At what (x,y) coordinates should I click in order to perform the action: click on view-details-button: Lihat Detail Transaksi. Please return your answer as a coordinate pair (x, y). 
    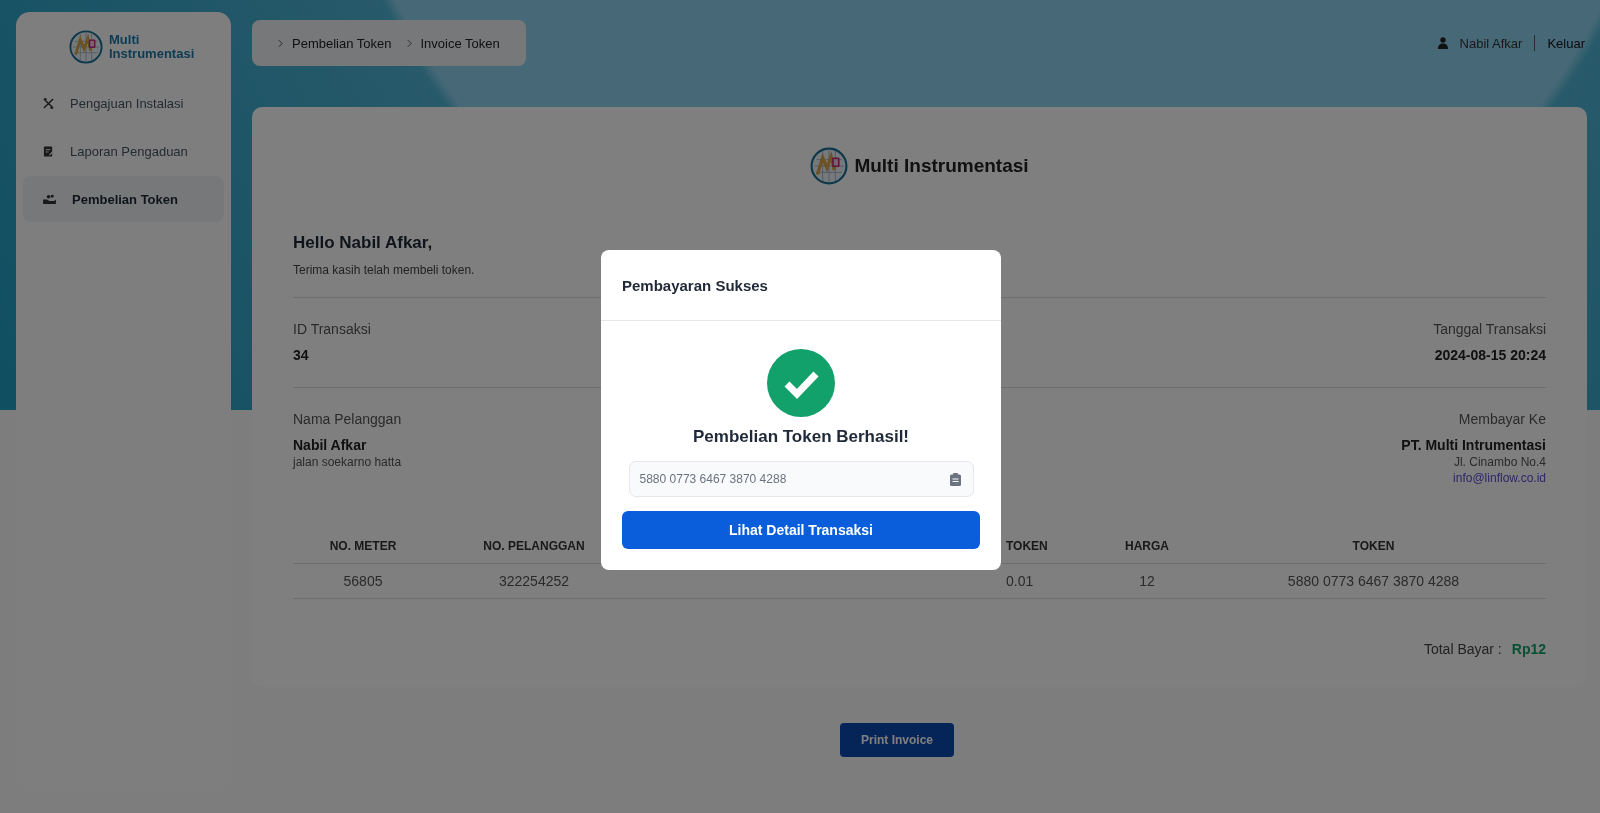
    Looking at the image, I should click on (801, 530).